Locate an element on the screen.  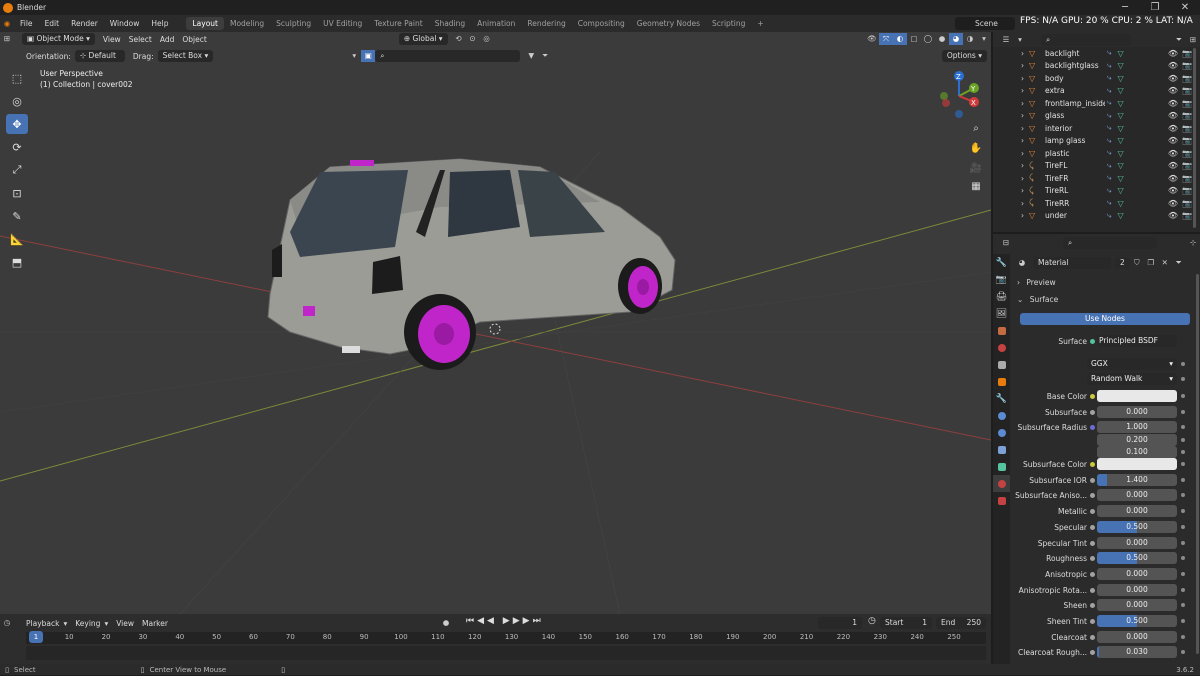
record-icon: ● is located at coordinates (446, 623).